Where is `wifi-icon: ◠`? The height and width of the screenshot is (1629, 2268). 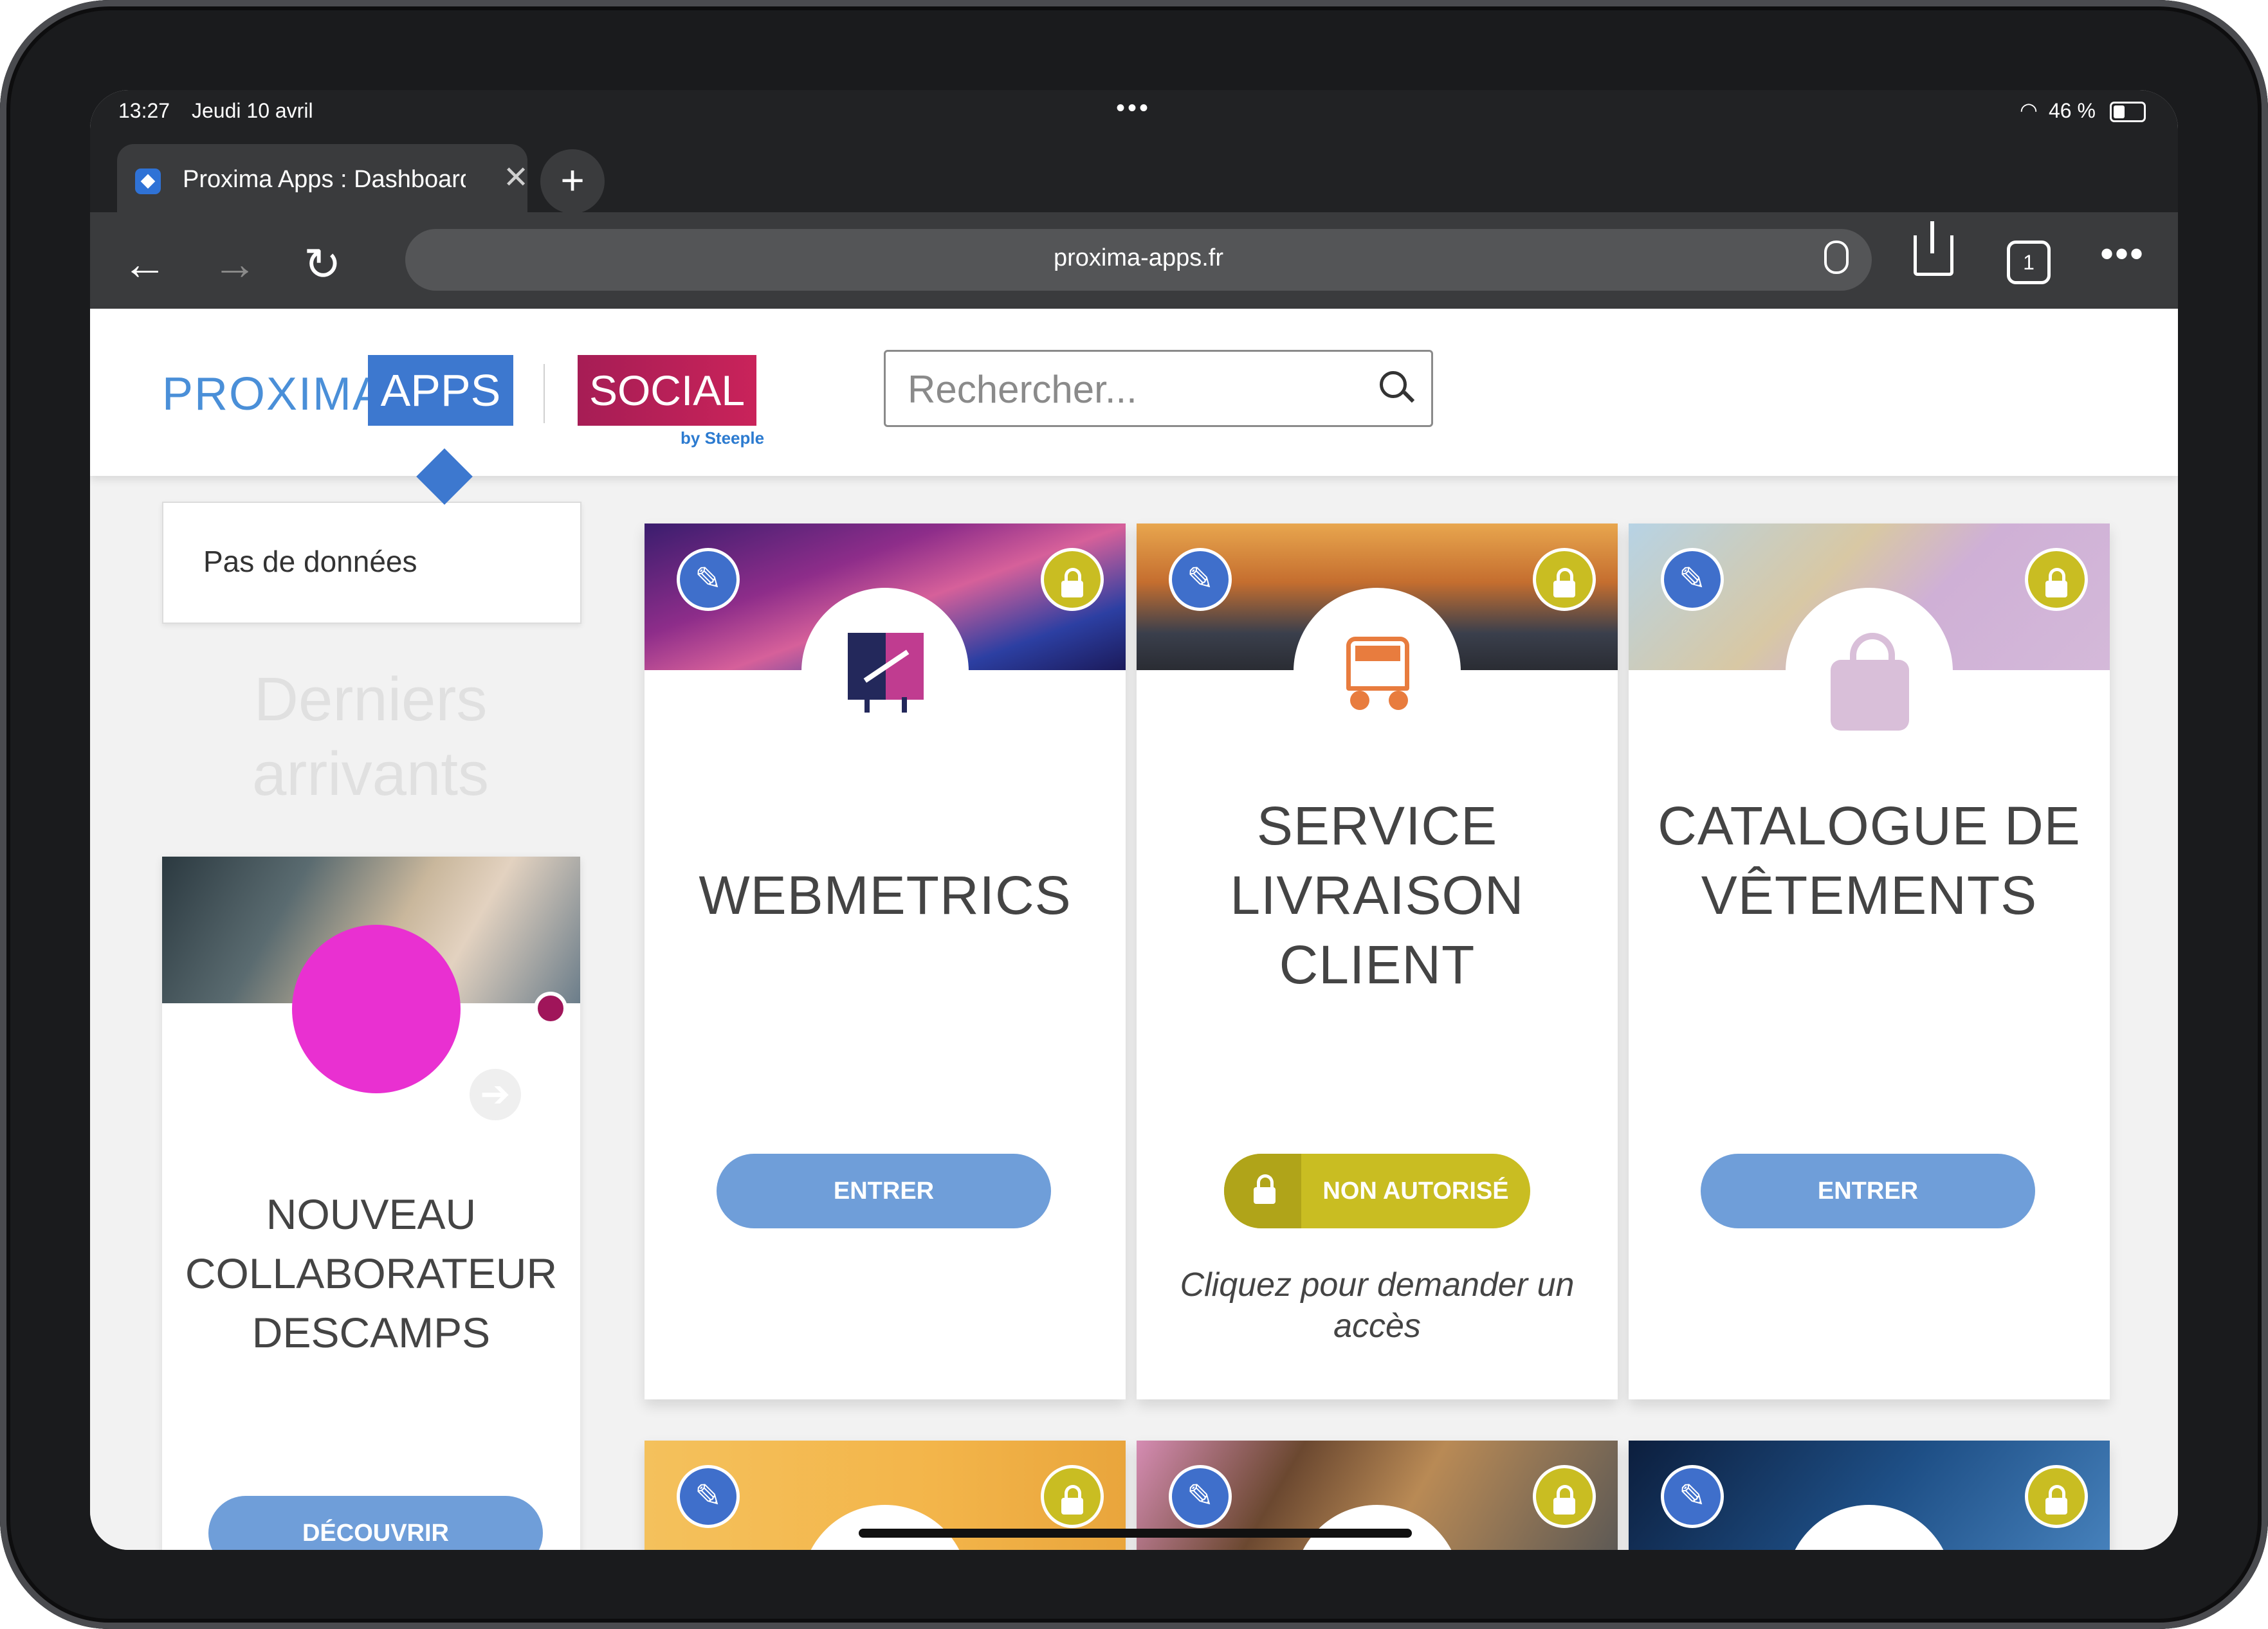
wifi-icon: ◠ is located at coordinates (2029, 110).